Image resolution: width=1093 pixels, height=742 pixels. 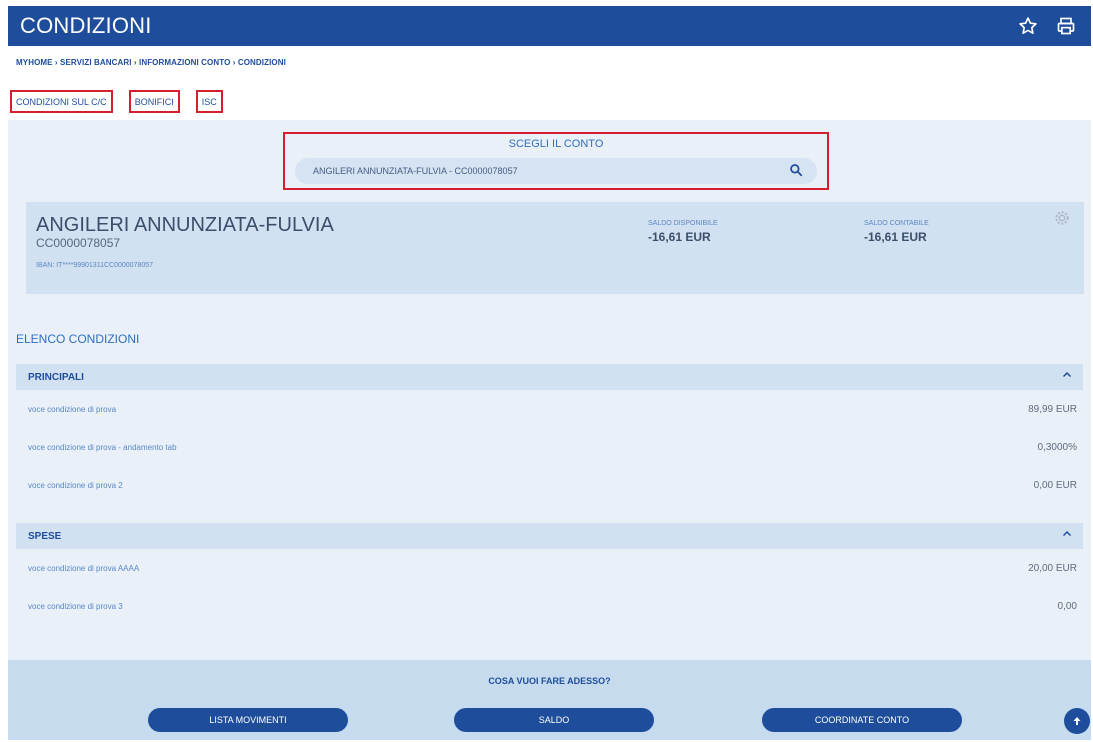 I want to click on condition-label: voce condizione di prova - andamento tab, so click(x=102, y=447).